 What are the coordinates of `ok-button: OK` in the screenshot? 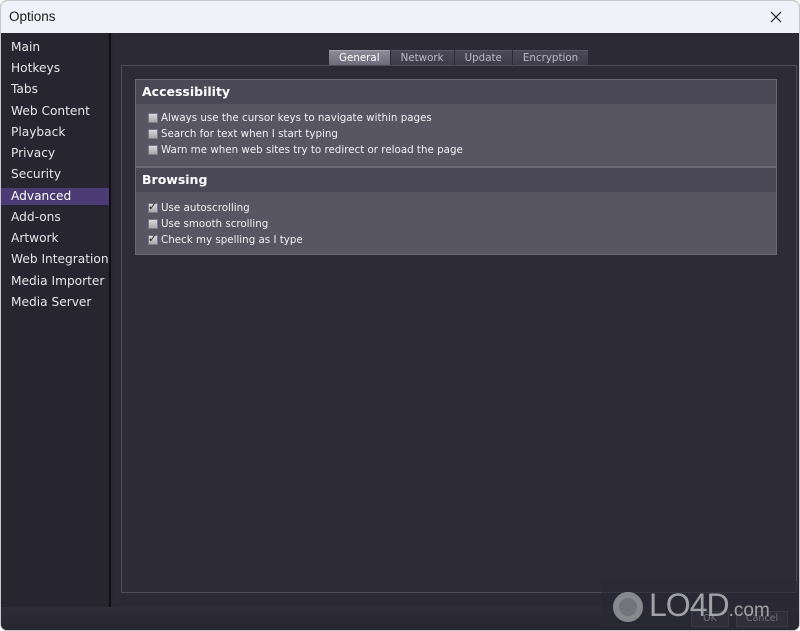 It's located at (710, 619).